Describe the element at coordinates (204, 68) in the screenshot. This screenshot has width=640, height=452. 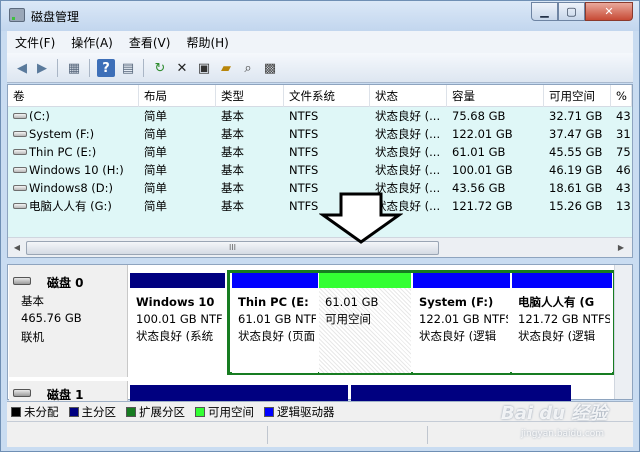
I see `properties-icon: ▣` at that location.